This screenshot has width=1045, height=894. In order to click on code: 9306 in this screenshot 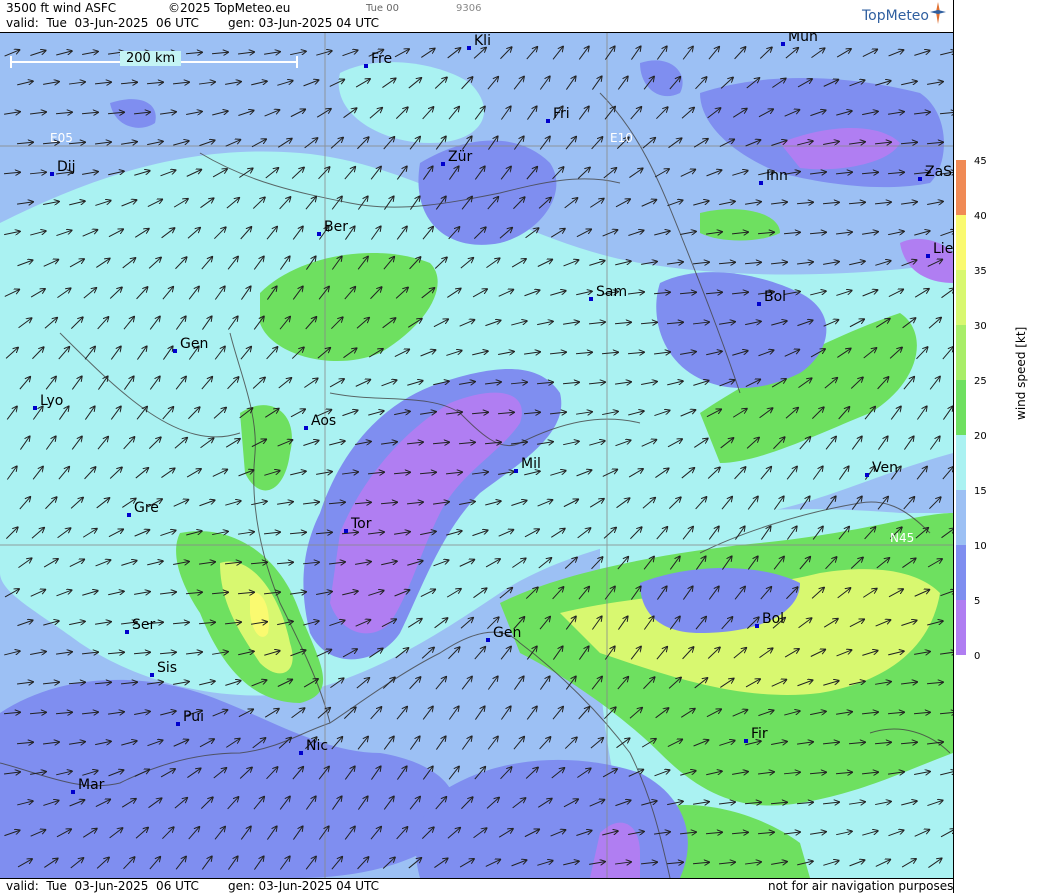, I will do `click(469, 8)`.